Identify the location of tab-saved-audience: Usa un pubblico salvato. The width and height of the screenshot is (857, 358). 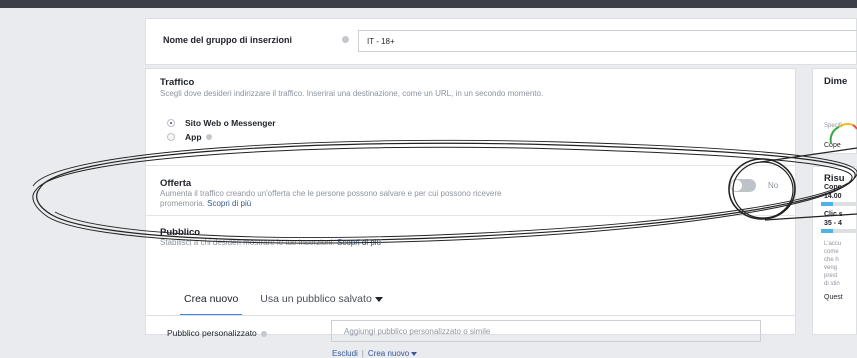
(321, 301).